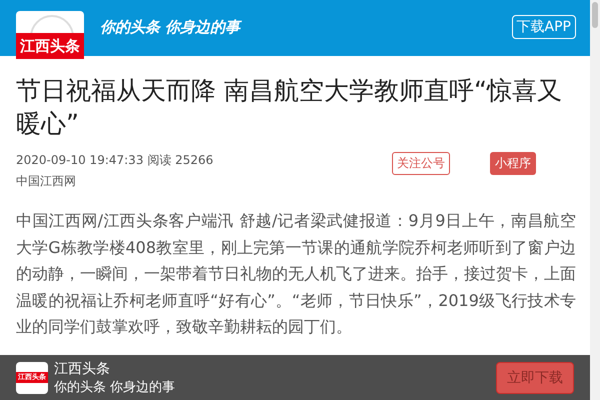 The image size is (600, 400). I want to click on article-title: 节日祝福从天而降 南昌航空大学教师直呼“惊喜又暖心”, so click(289, 107).